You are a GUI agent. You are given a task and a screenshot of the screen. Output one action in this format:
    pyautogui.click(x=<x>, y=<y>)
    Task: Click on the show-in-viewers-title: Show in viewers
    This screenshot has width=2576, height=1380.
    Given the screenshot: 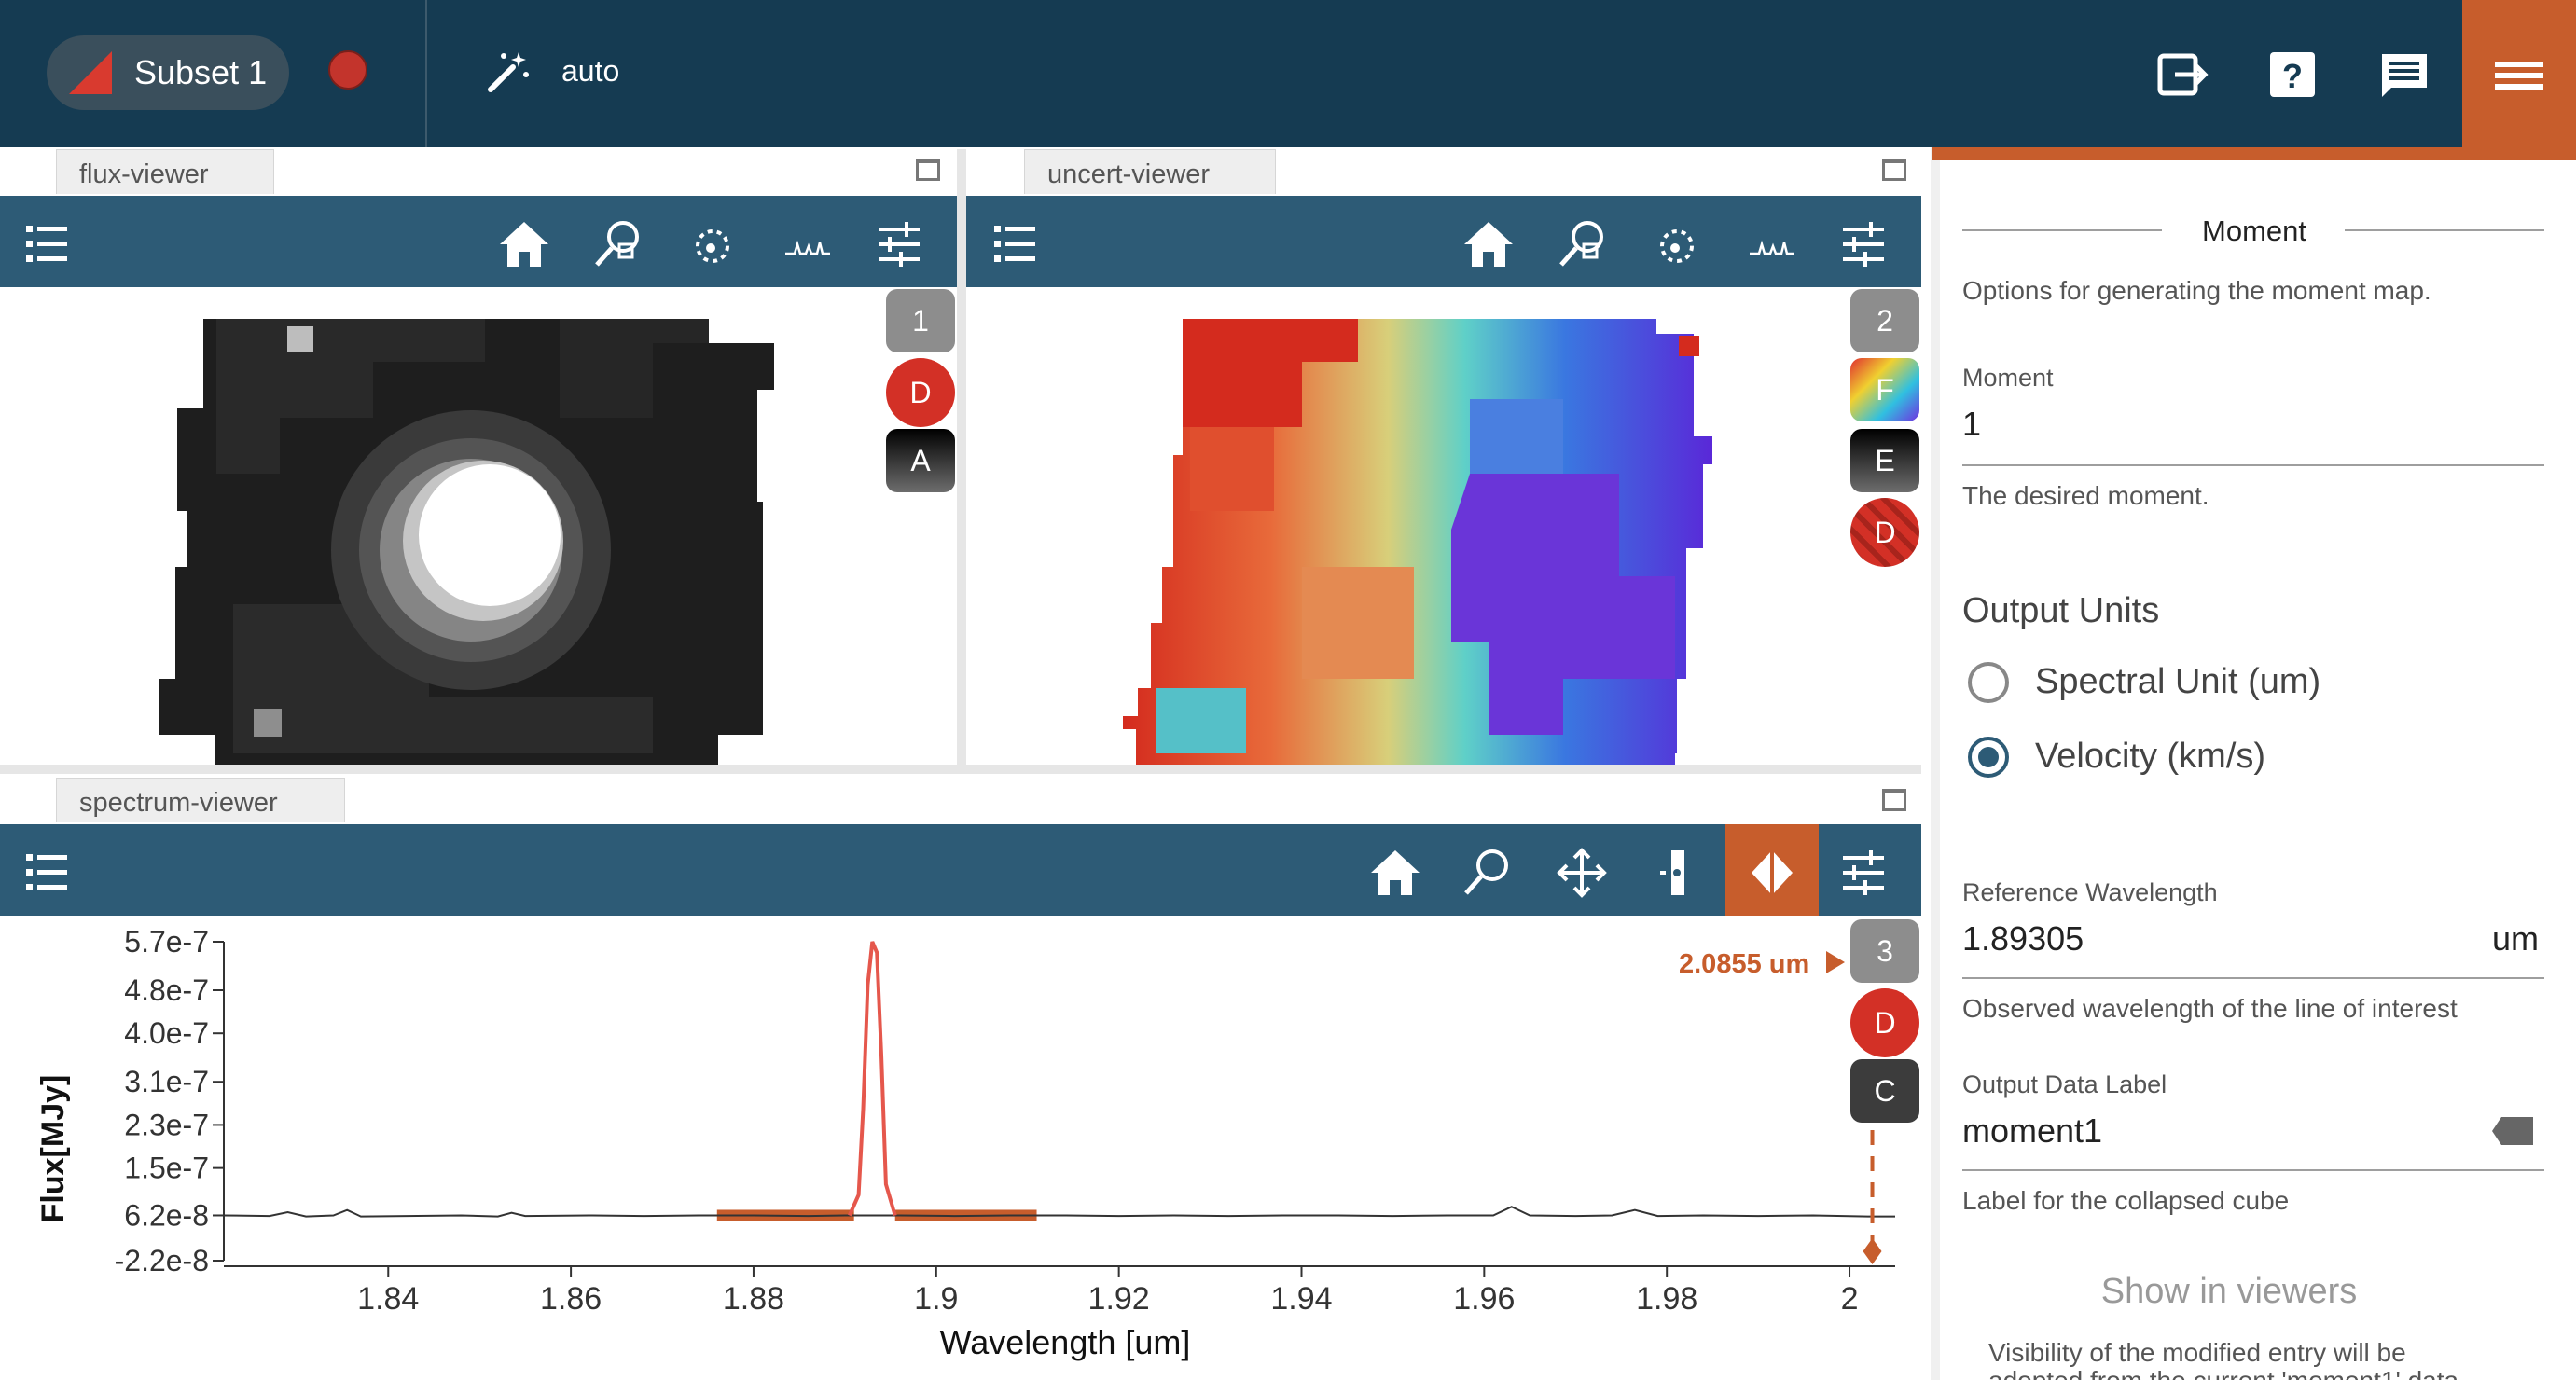 What is the action you would take?
    pyautogui.click(x=2229, y=1292)
    